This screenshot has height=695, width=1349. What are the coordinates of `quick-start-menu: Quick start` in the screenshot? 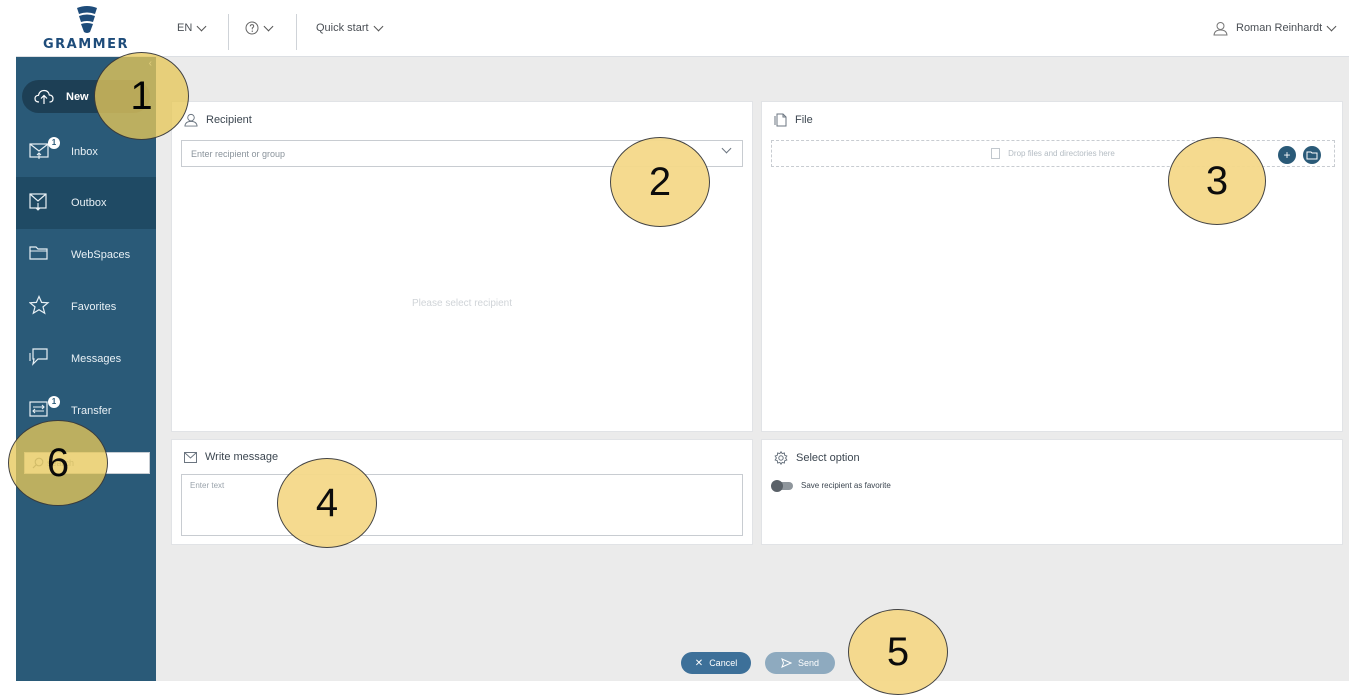 It's located at (350, 28).